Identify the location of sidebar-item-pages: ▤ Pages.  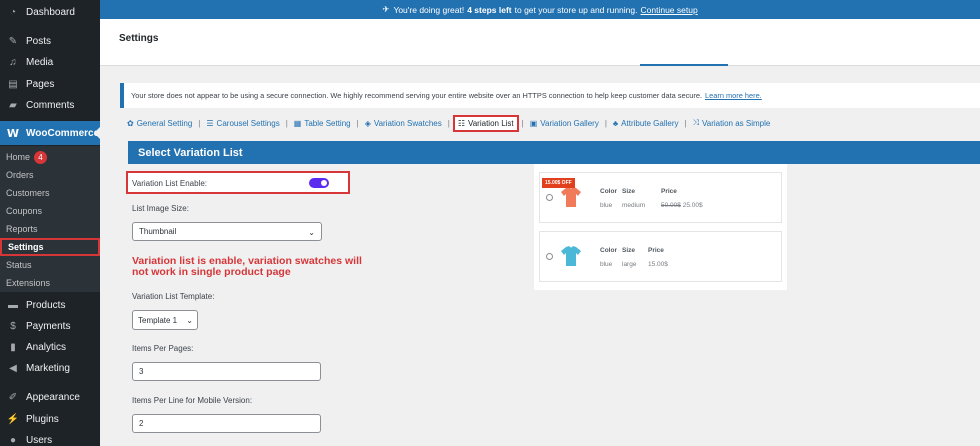
(50, 84).